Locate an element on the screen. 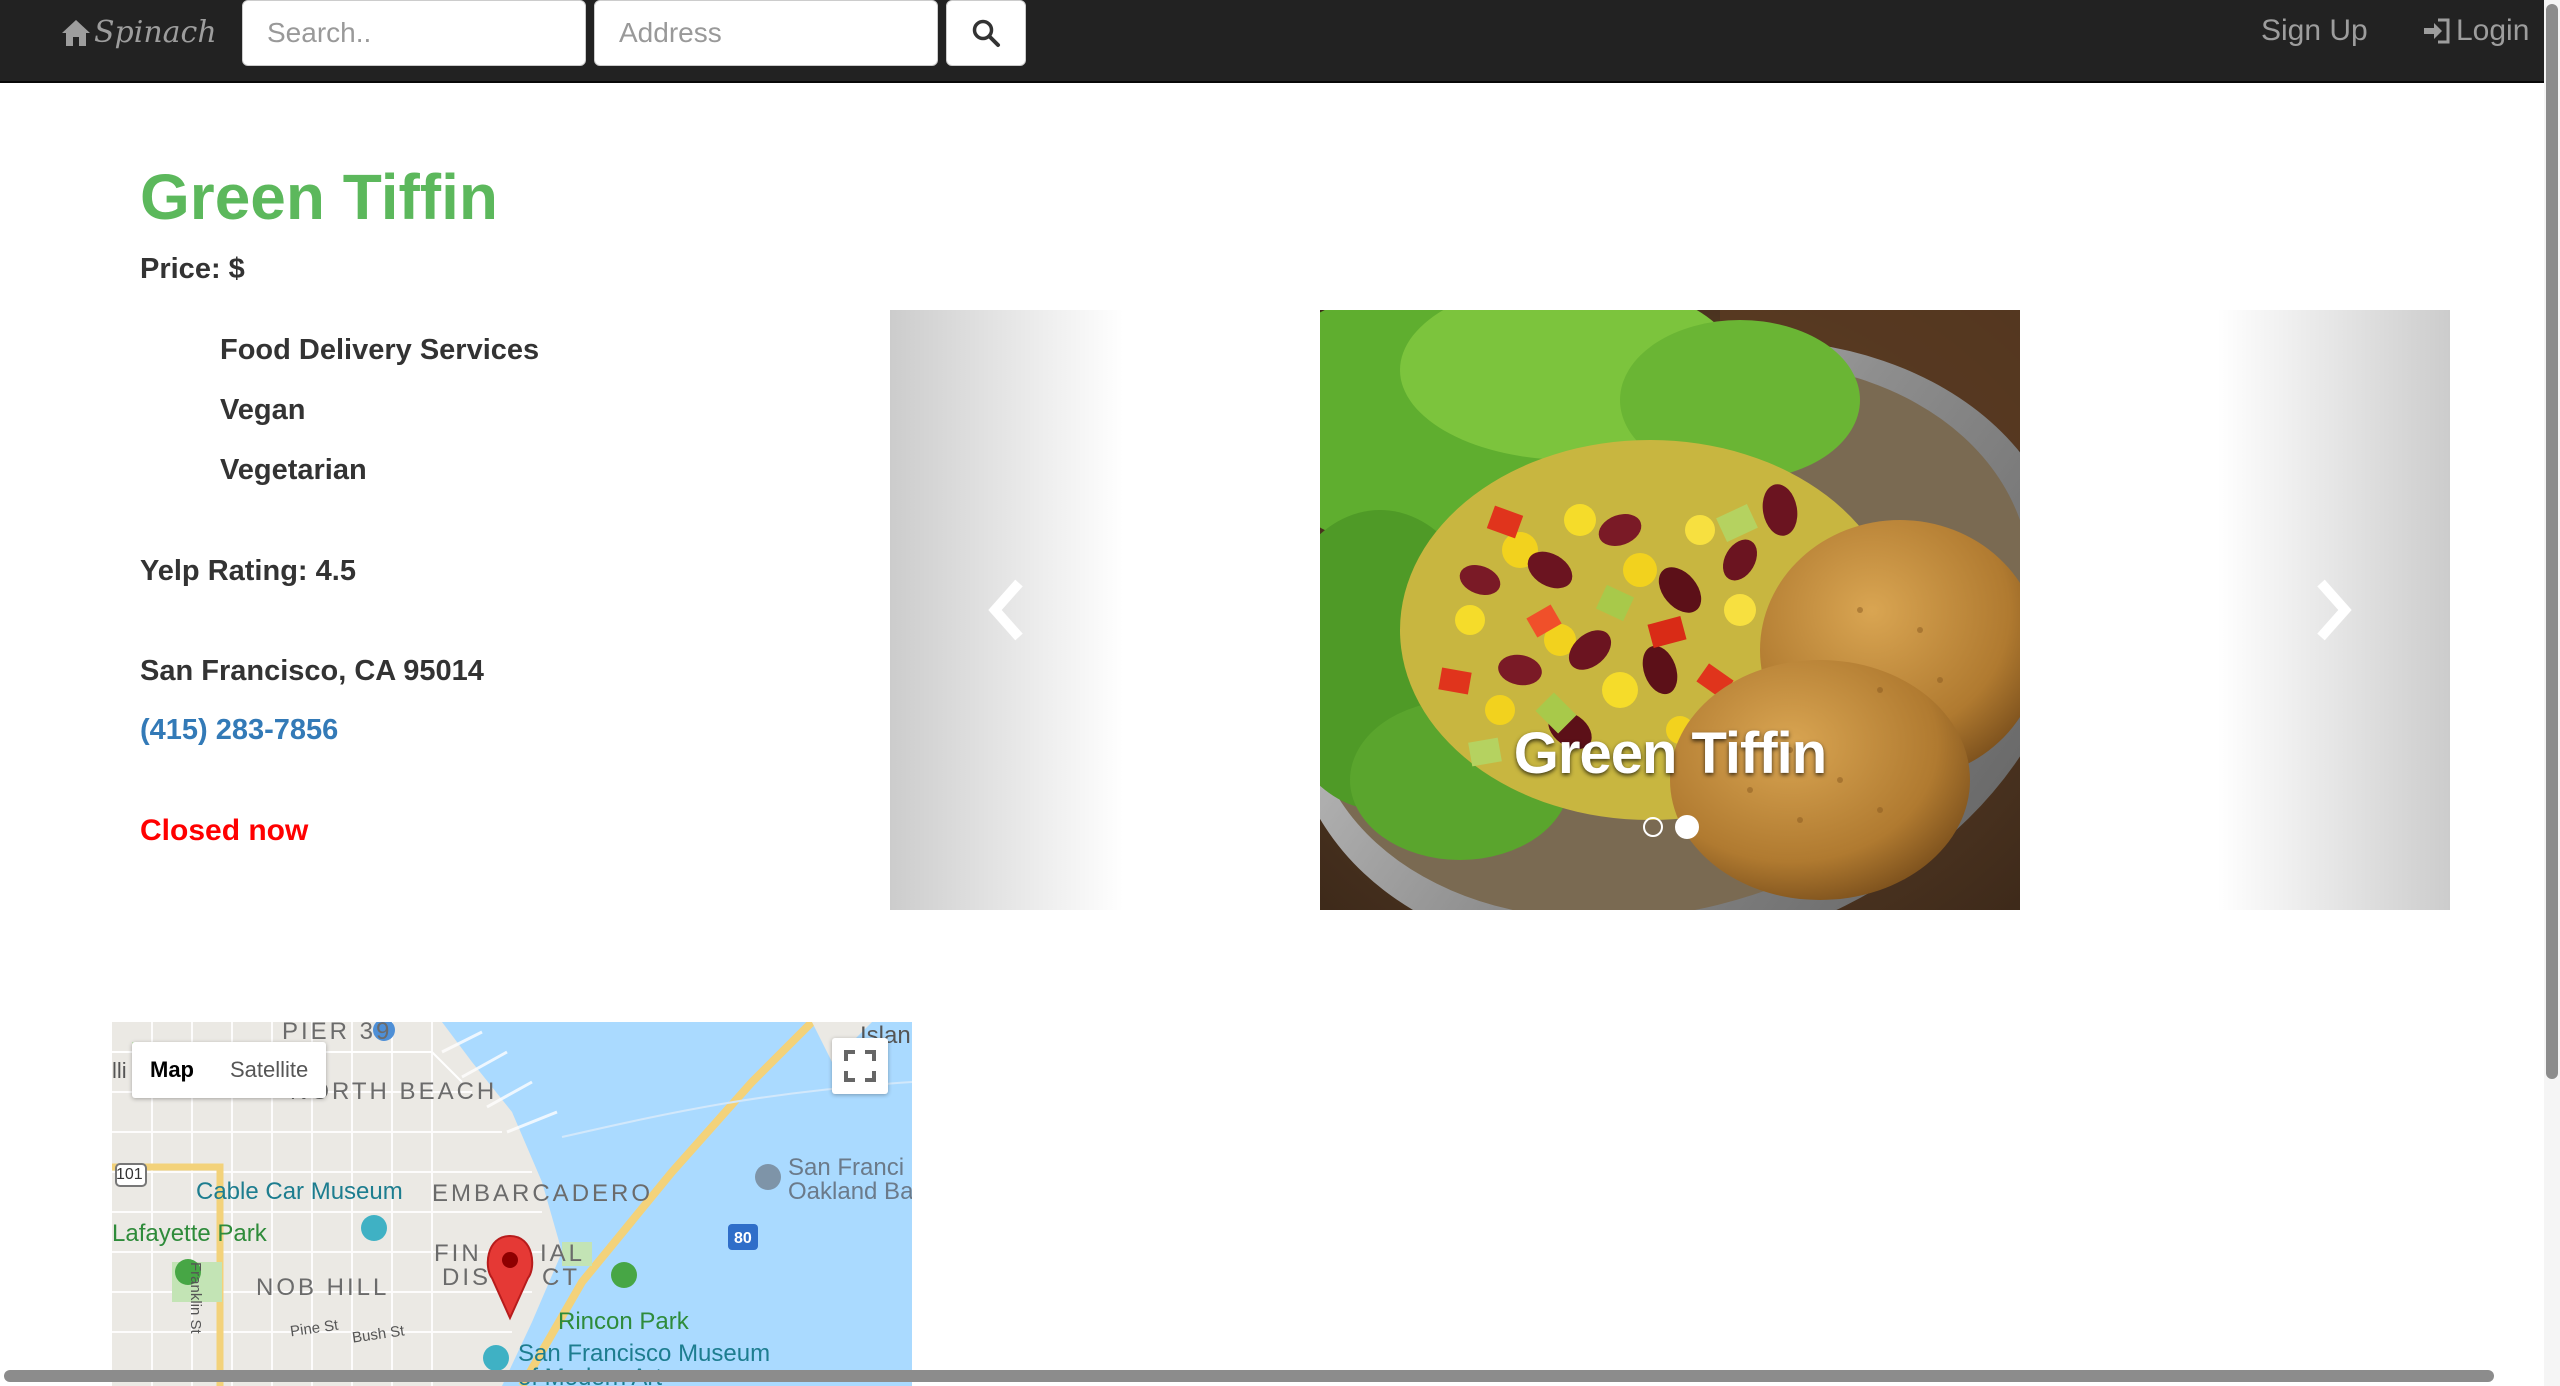  phone-link: (415) 283-7856 is located at coordinates (239, 730).